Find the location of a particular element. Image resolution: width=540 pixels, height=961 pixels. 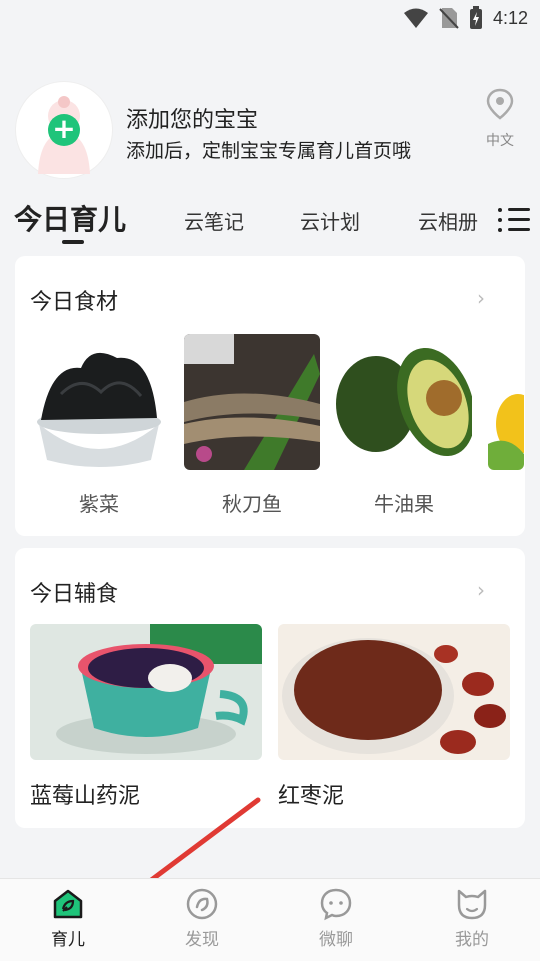

active-tab-indicator is located at coordinates (73, 242).